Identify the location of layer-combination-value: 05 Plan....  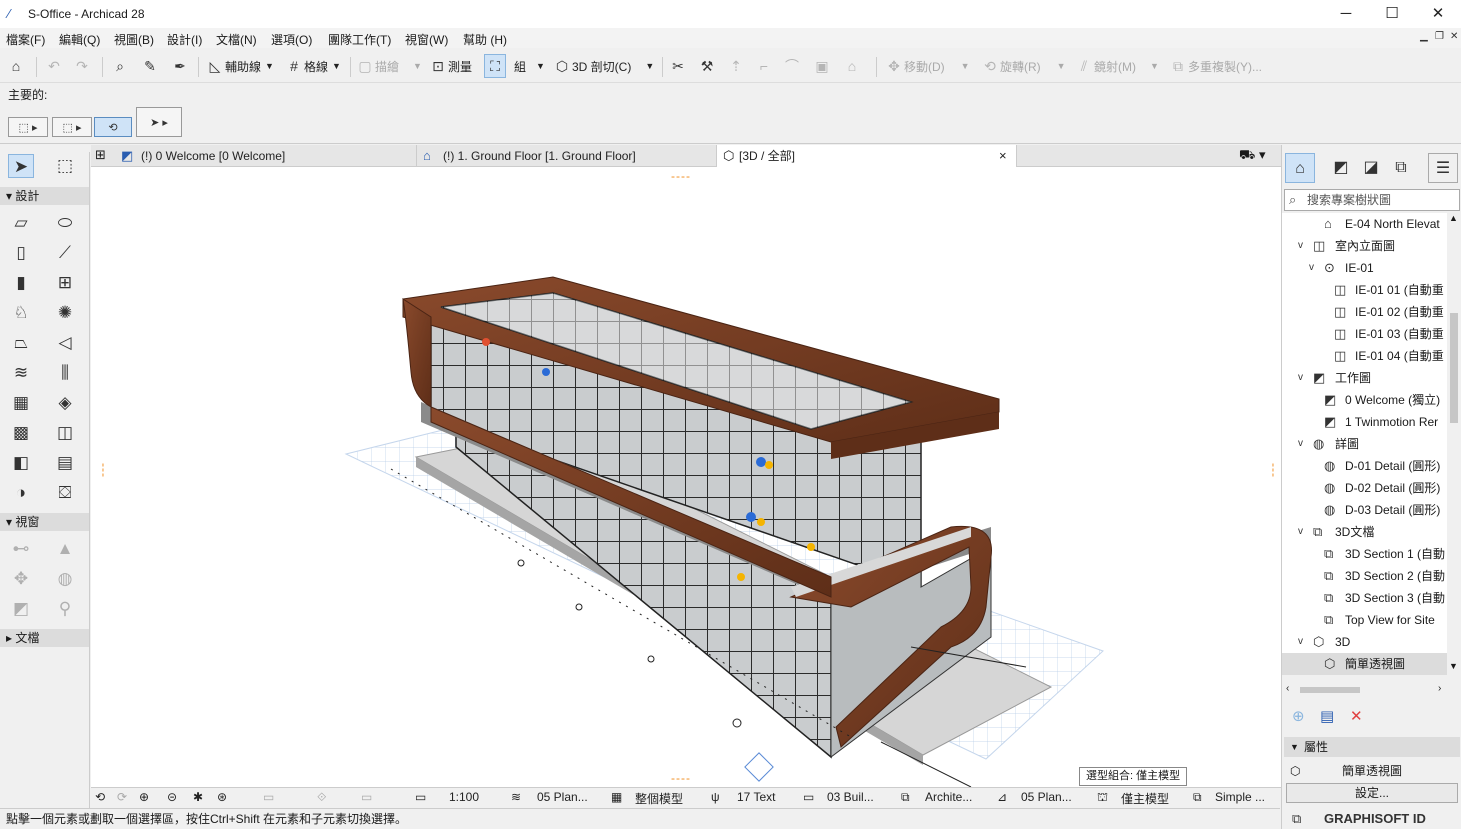
(562, 797).